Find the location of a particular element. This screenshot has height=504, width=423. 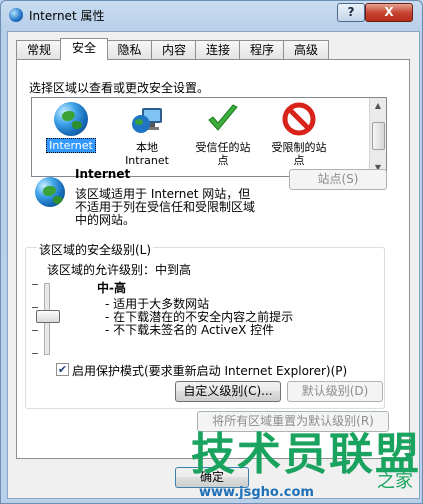

watermark-suffix: 之家 is located at coordinates (395, 481).